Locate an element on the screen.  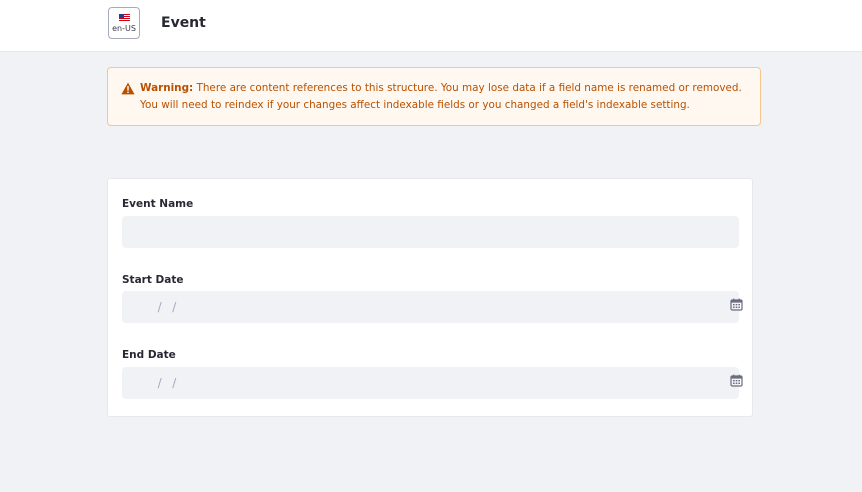
page-title: Event is located at coordinates (183, 23).